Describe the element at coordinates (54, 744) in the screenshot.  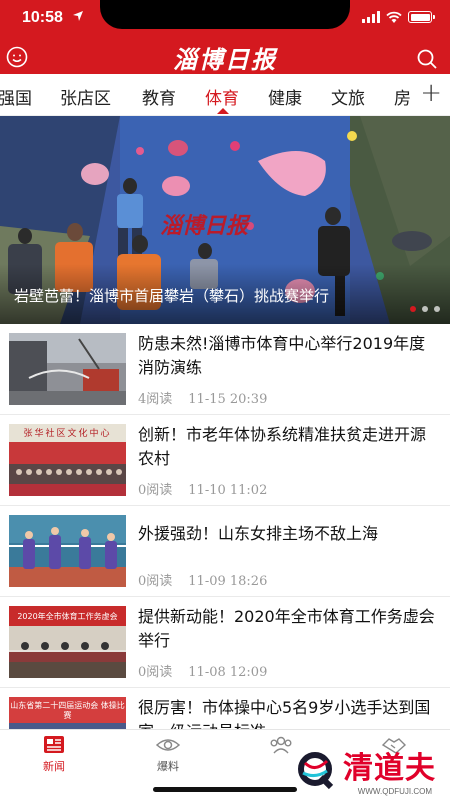
I see `newspaper-icon` at that location.